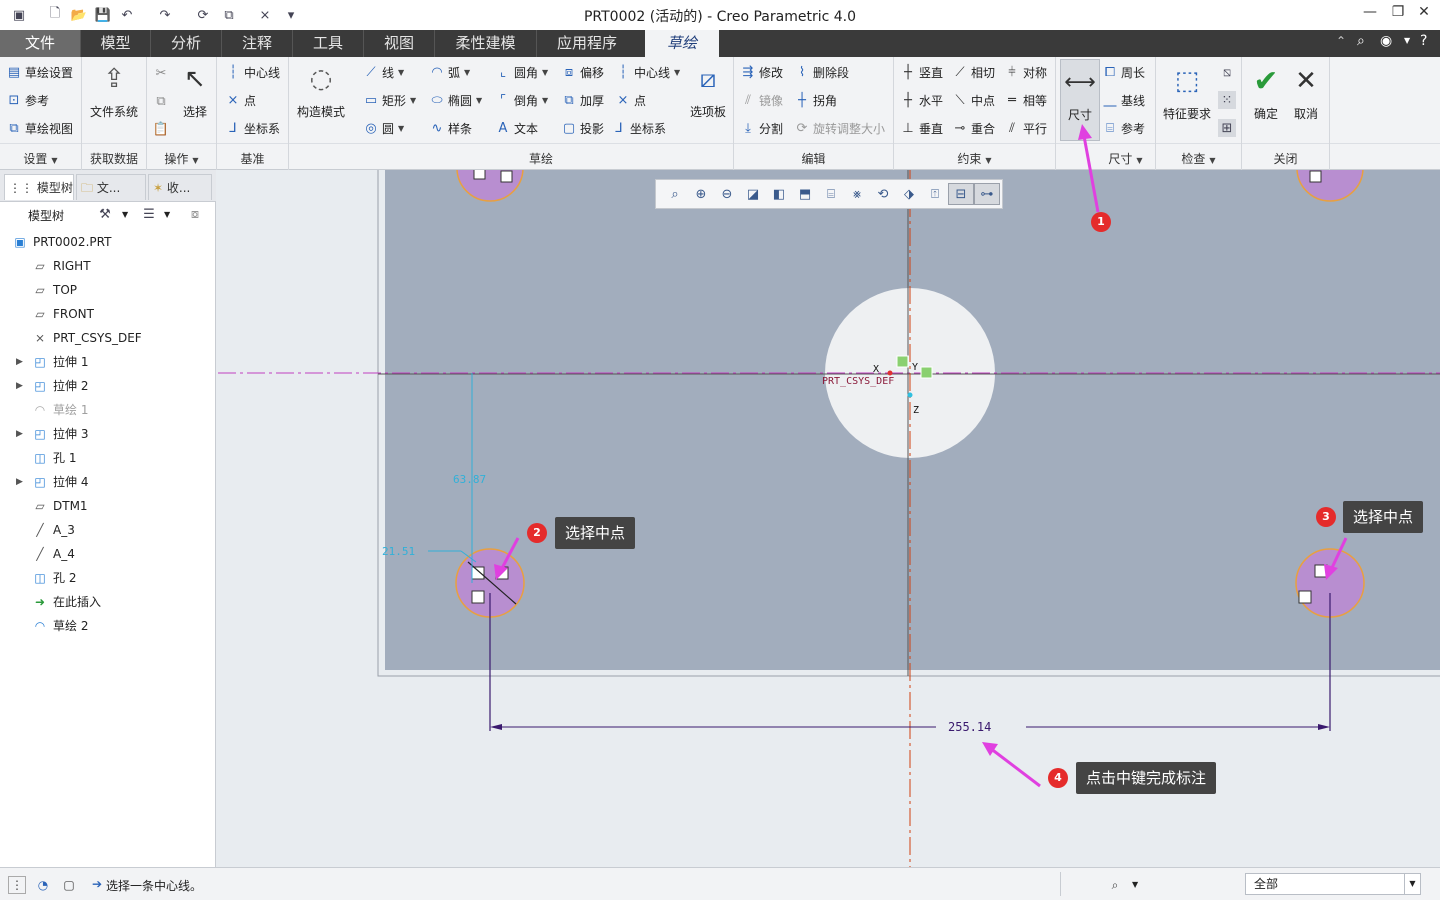 The width and height of the screenshot is (1440, 900). What do you see at coordinates (831, 194) in the screenshot?
I see `view-manager-icon: ⌸` at bounding box center [831, 194].